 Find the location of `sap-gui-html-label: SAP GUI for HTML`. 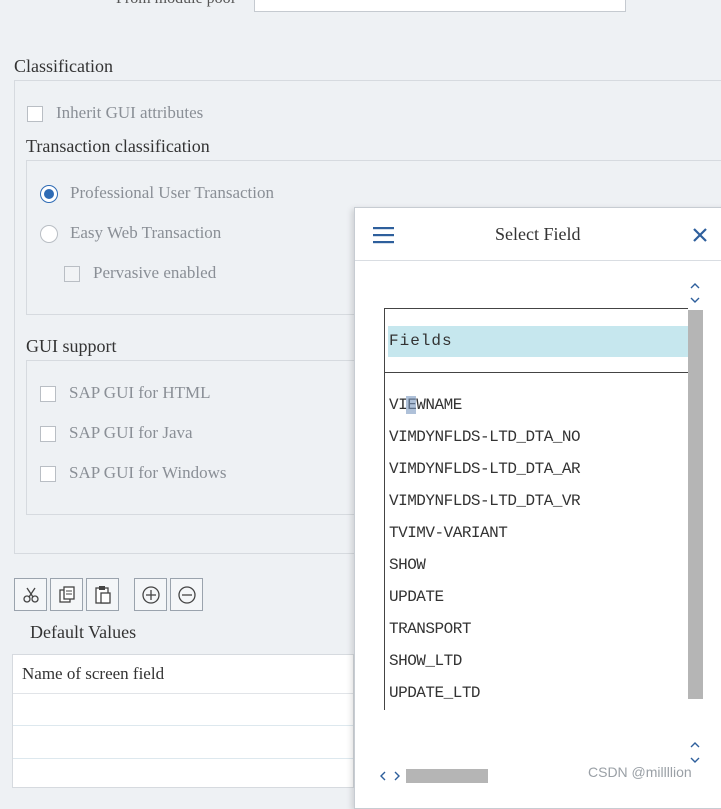

sap-gui-html-label: SAP GUI for HTML is located at coordinates (140, 392).